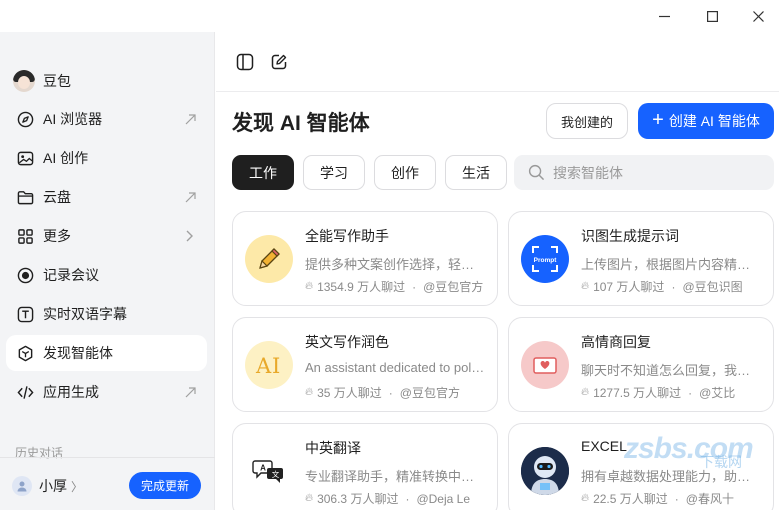 The image size is (779, 510). What do you see at coordinates (22, 486) in the screenshot?
I see `user-avatar-icon` at bounding box center [22, 486].